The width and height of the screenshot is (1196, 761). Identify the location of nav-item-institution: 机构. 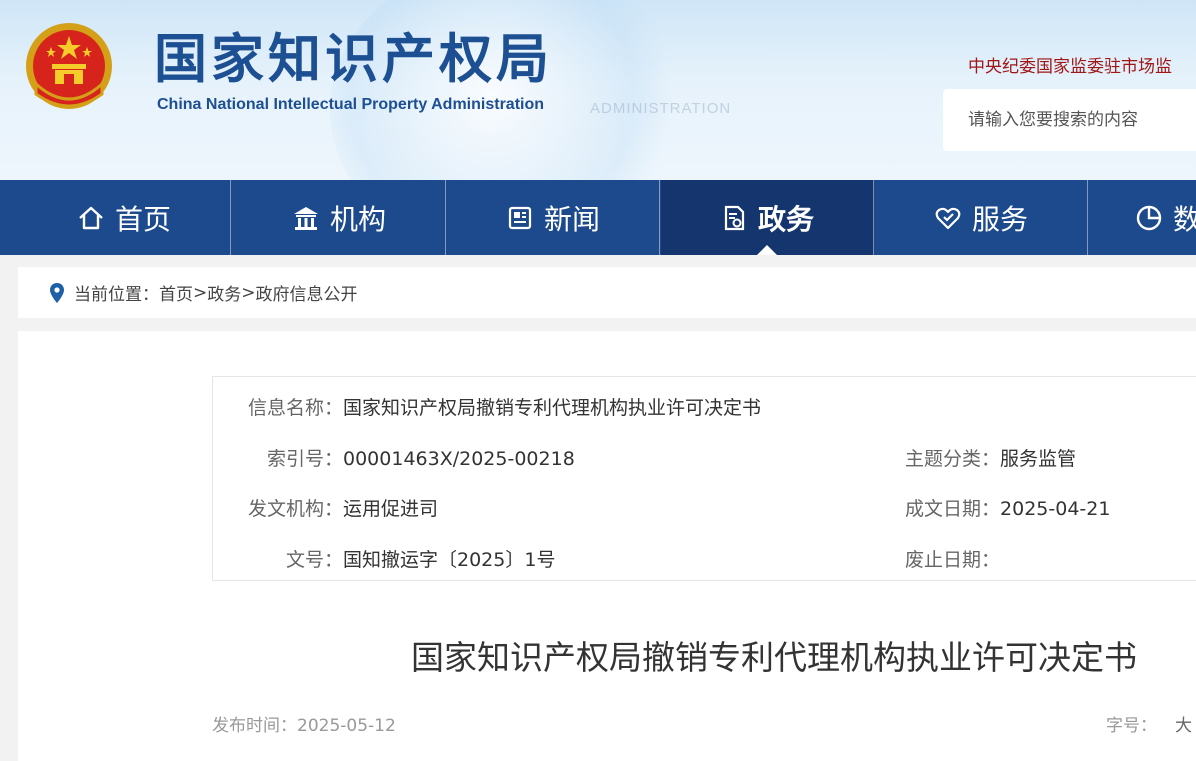
(339, 217).